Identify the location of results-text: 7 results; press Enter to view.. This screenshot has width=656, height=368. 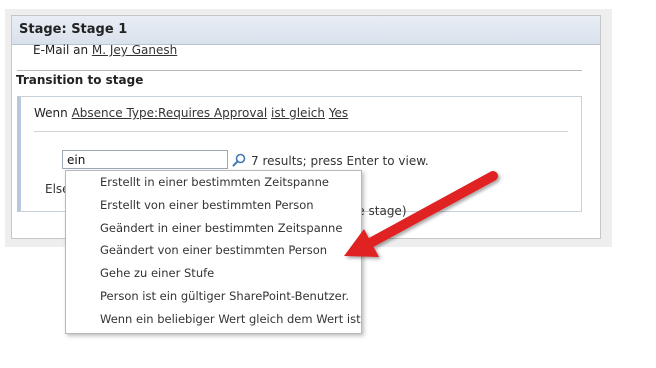
(340, 161).